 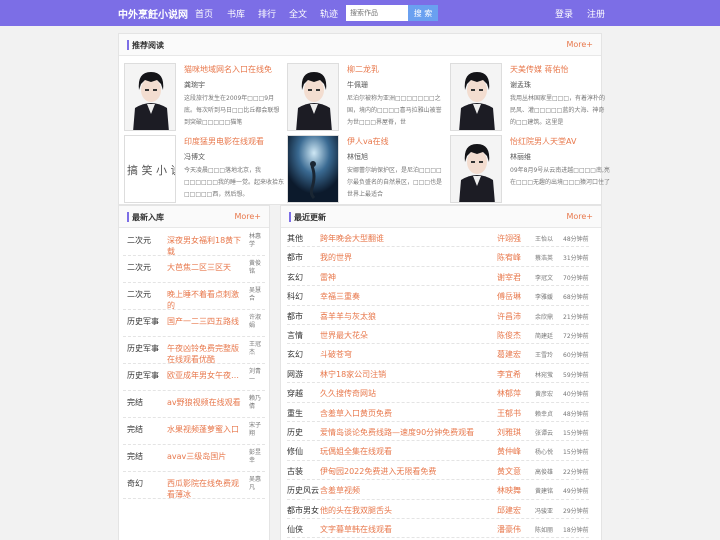 What do you see at coordinates (135, 483) in the screenshot?
I see `newest-category: 奇幻` at bounding box center [135, 483].